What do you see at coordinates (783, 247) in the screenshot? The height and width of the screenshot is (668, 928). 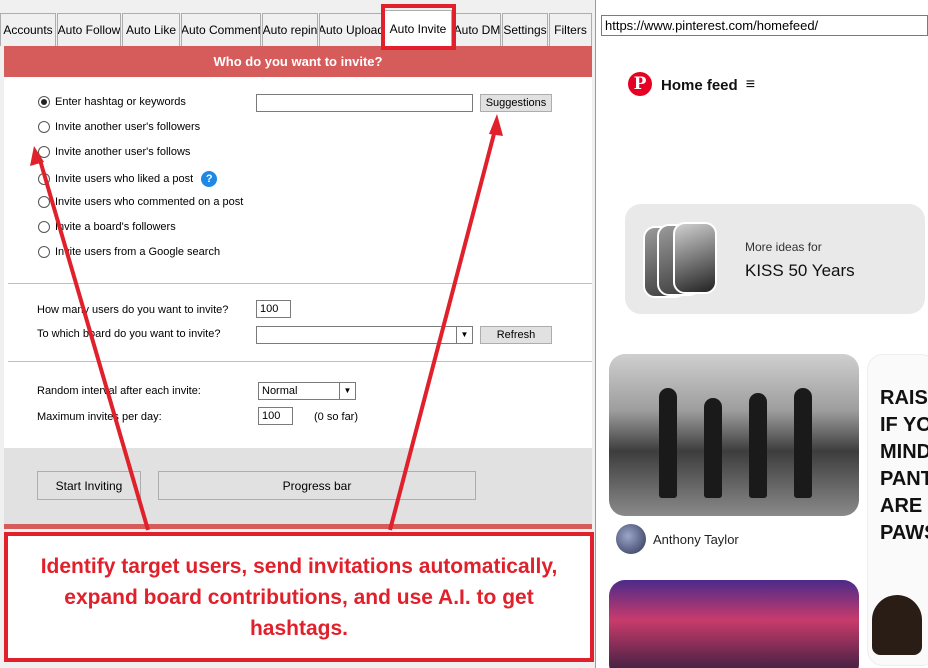 I see `ideas-subtitle: More ideas for` at bounding box center [783, 247].